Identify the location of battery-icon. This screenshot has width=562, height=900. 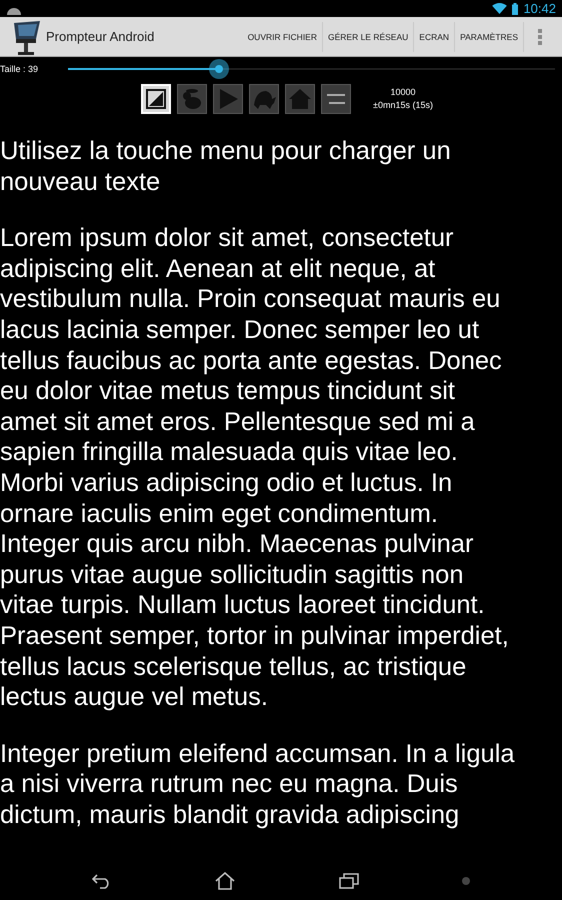
(515, 8).